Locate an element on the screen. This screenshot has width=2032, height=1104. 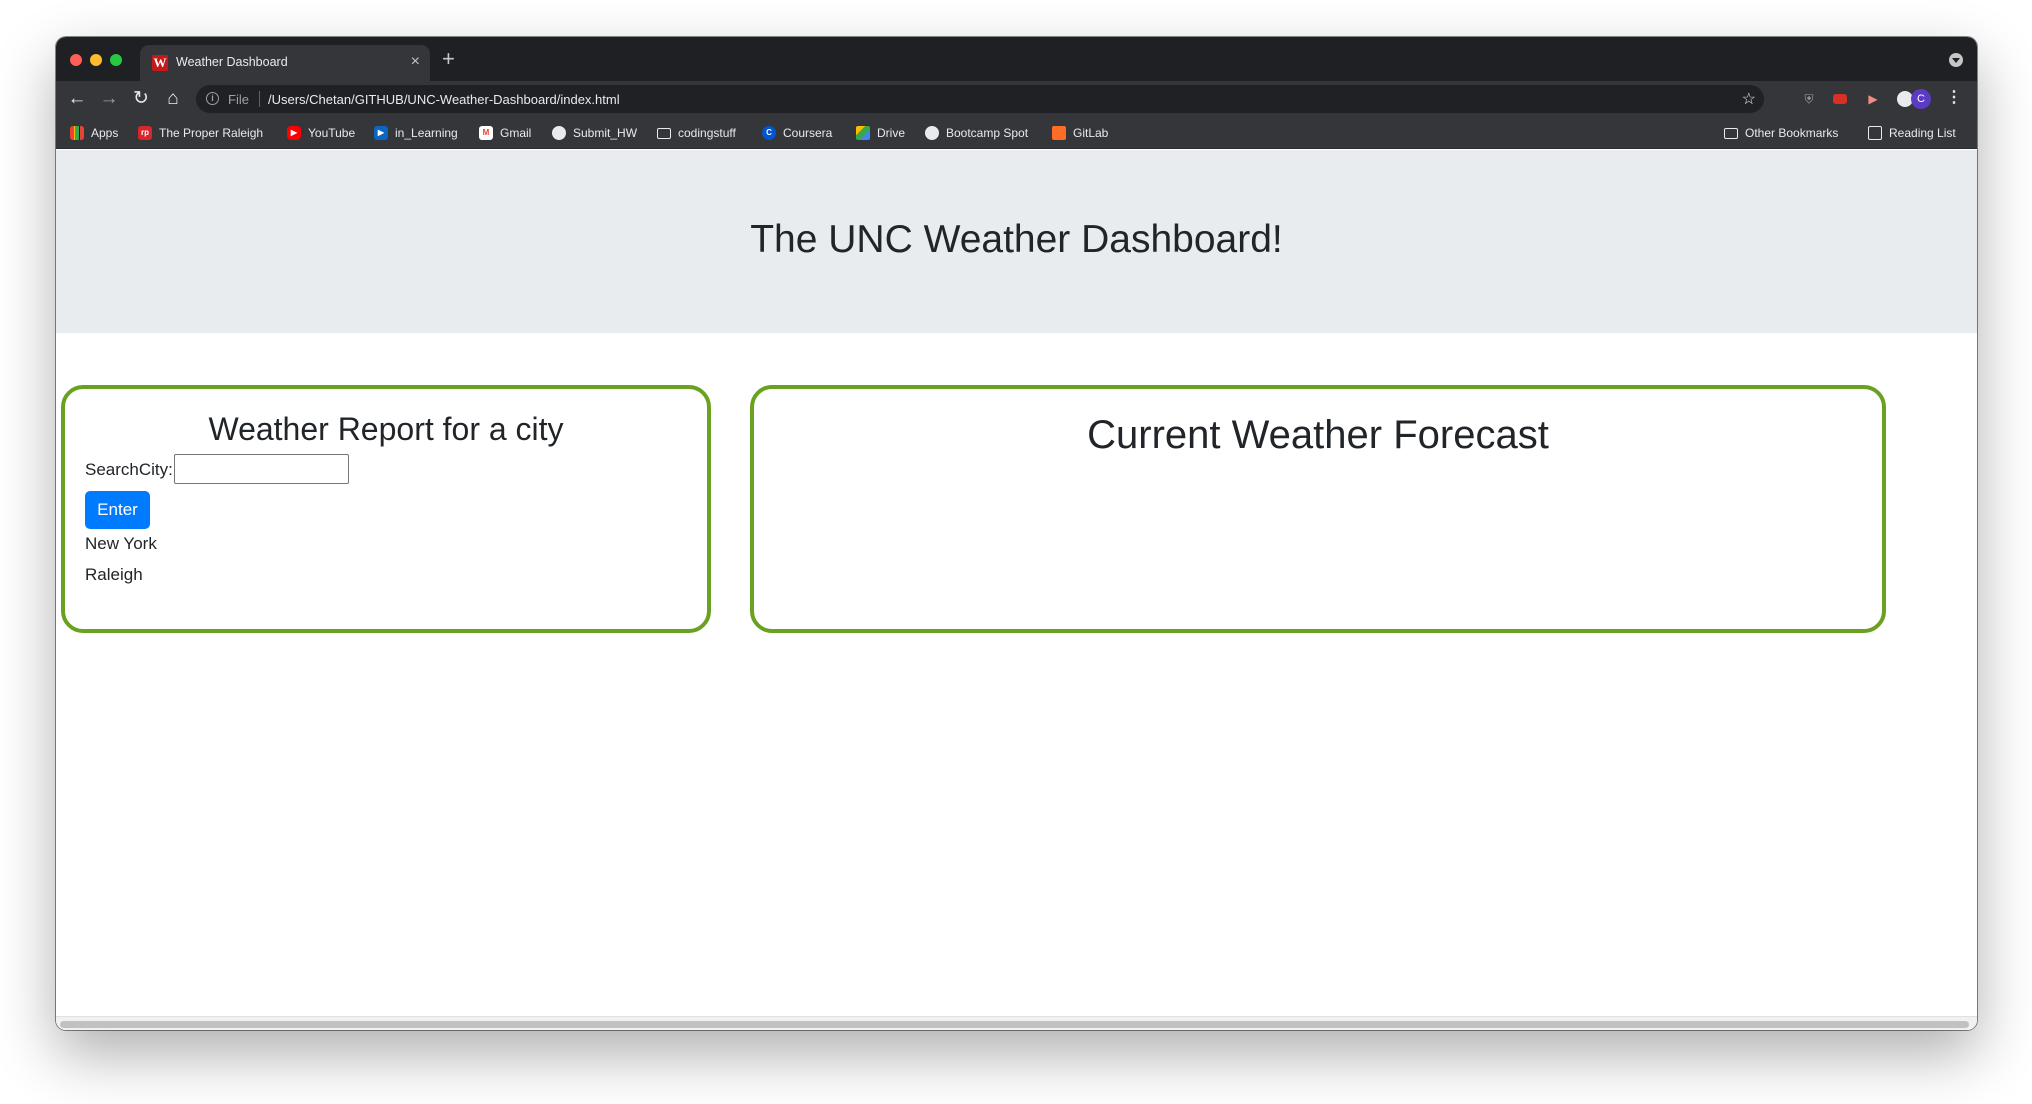
close-window-button is located at coordinates (76, 60).